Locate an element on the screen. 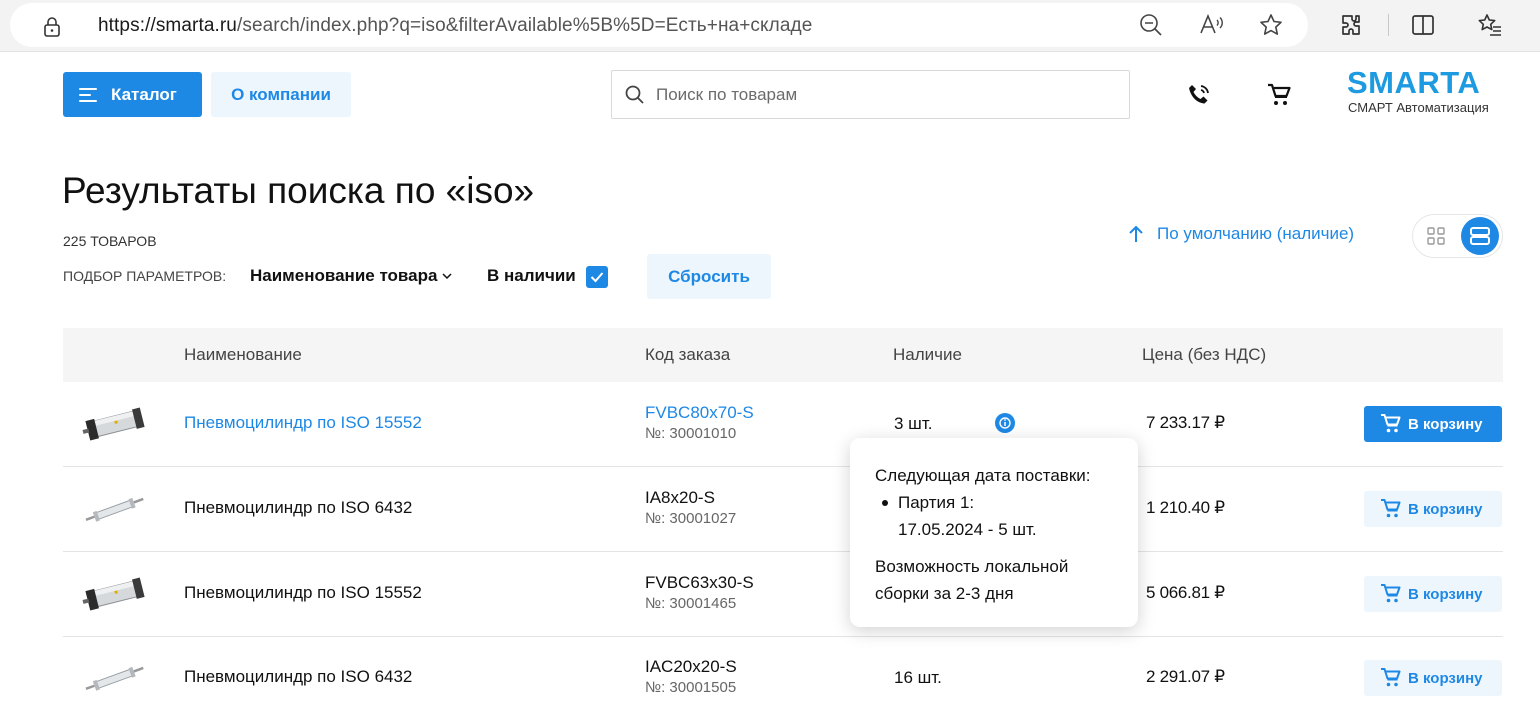  favorites-list-icon is located at coordinates (1490, 25).